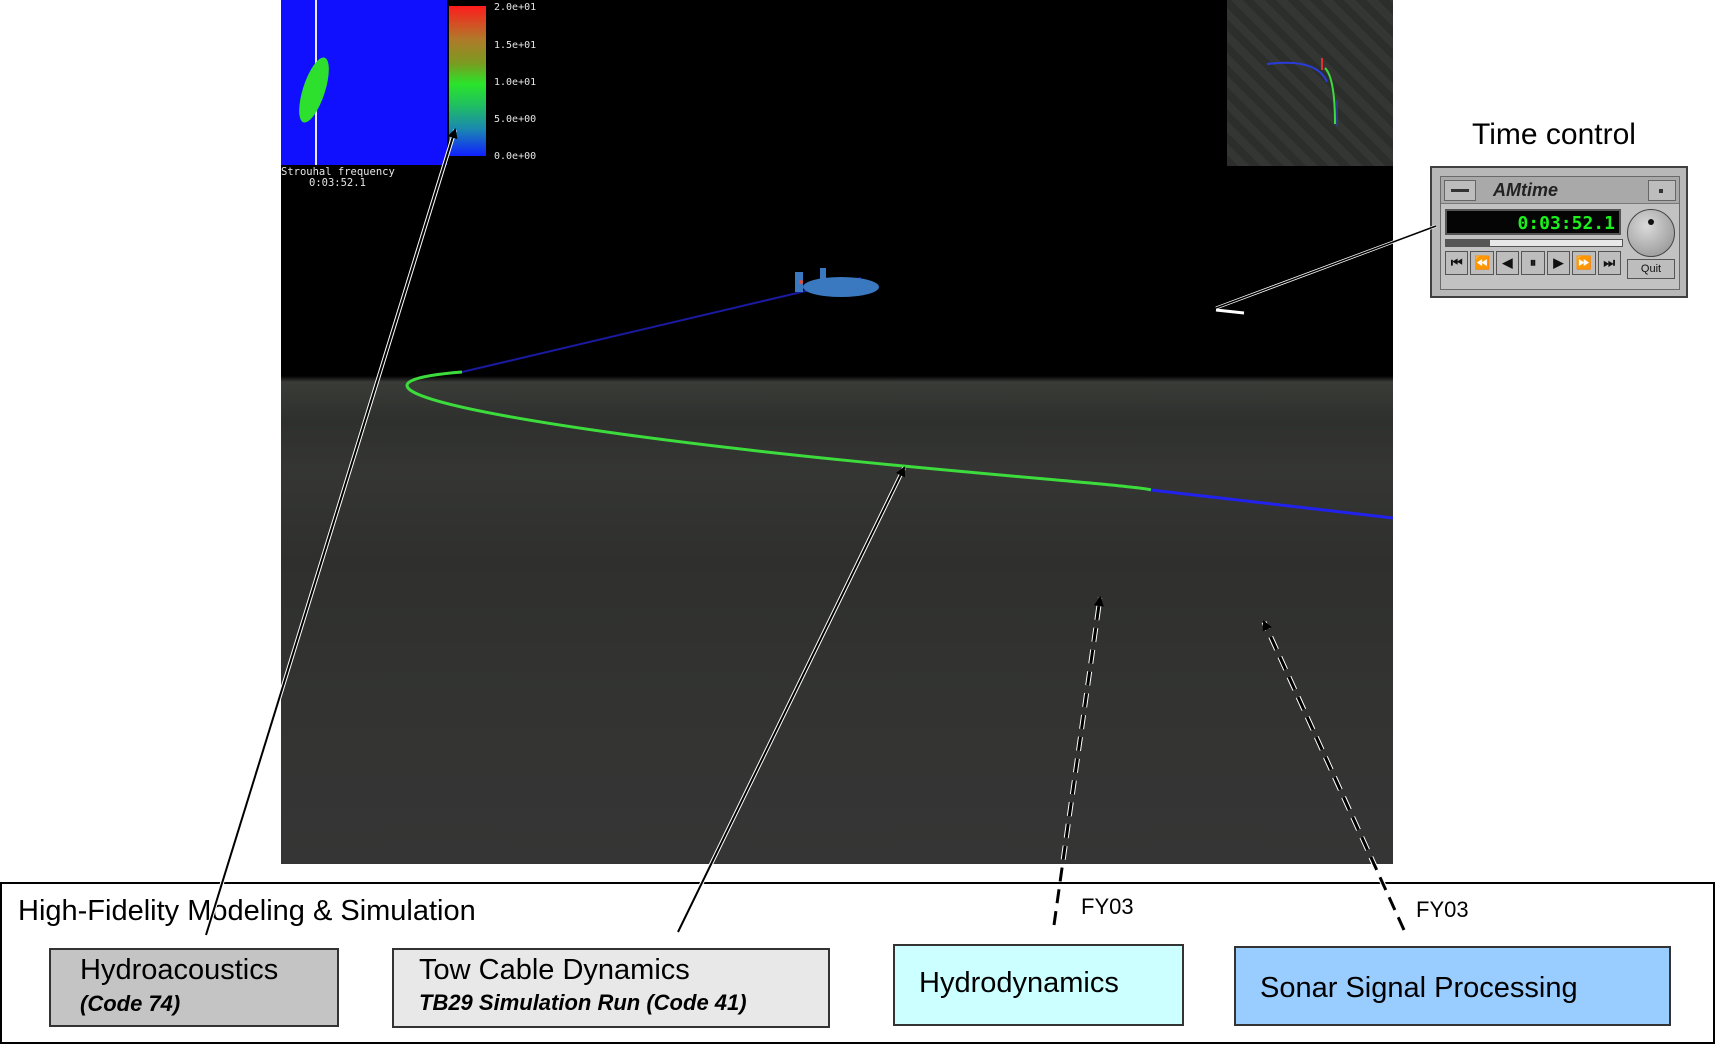 The width and height of the screenshot is (1717, 1047). What do you see at coordinates (1271, 504) in the screenshot?
I see `tow-cable-blue` at bounding box center [1271, 504].